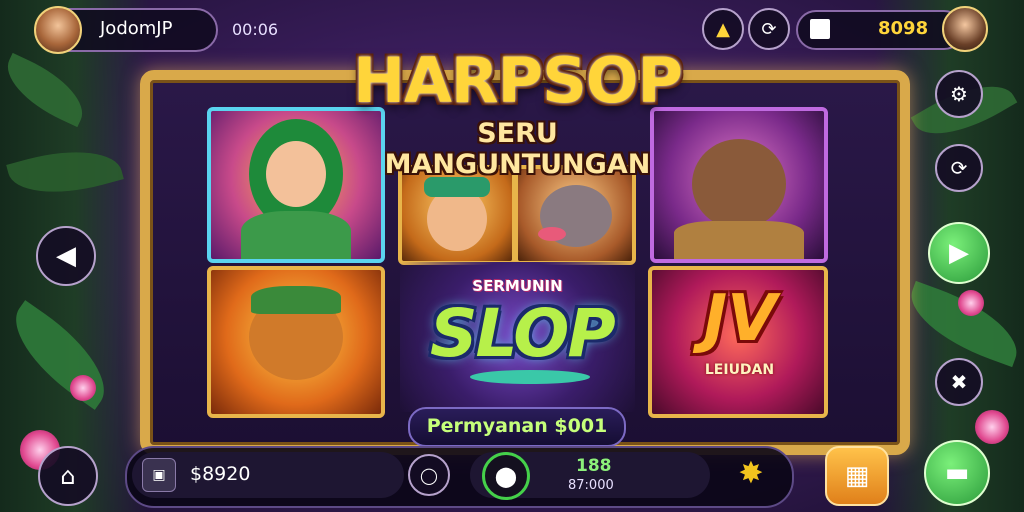 This screenshot has height=512, width=1024. Describe the element at coordinates (739, 240) in the screenshot. I see `boar-armor` at that location.